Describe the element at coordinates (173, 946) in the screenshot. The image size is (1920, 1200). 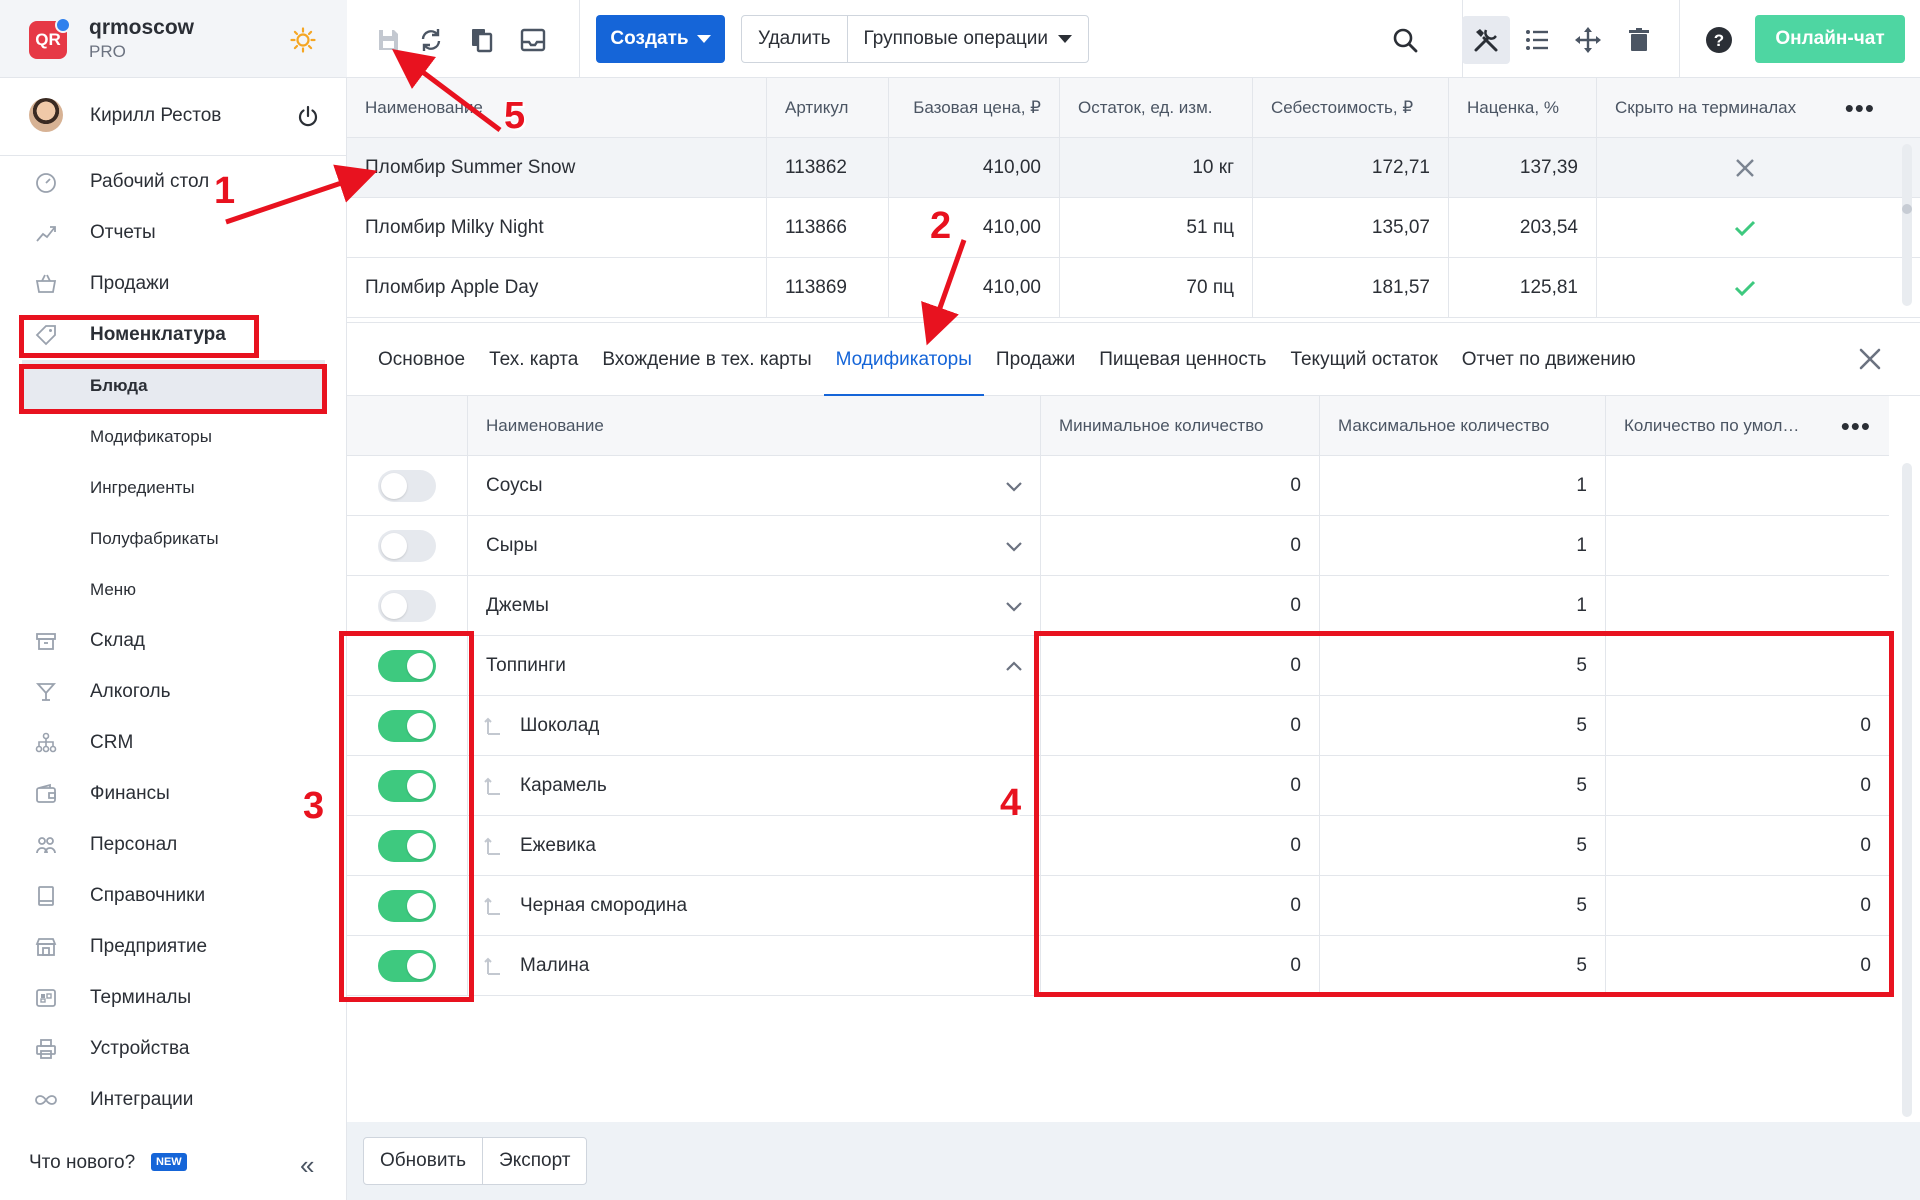
I see `sidebar-item-store: Предприятие` at that location.